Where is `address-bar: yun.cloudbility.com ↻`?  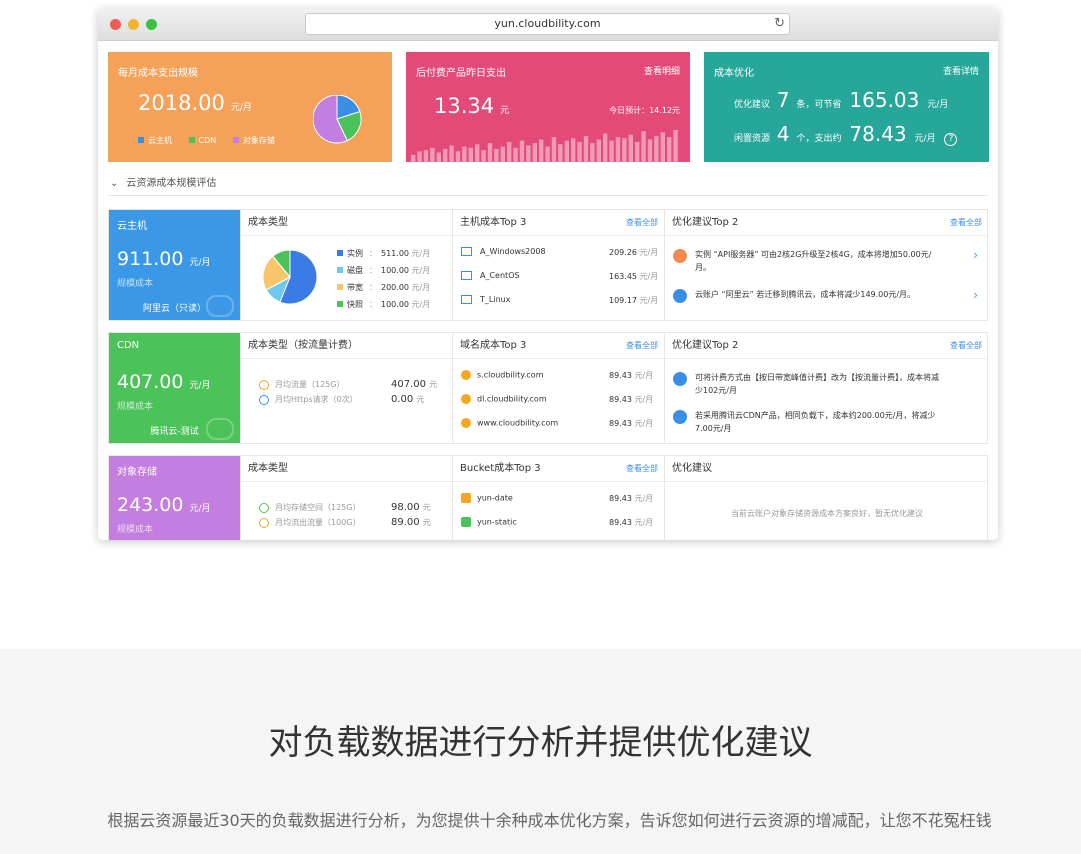 address-bar: yun.cloudbility.com ↻ is located at coordinates (547, 24).